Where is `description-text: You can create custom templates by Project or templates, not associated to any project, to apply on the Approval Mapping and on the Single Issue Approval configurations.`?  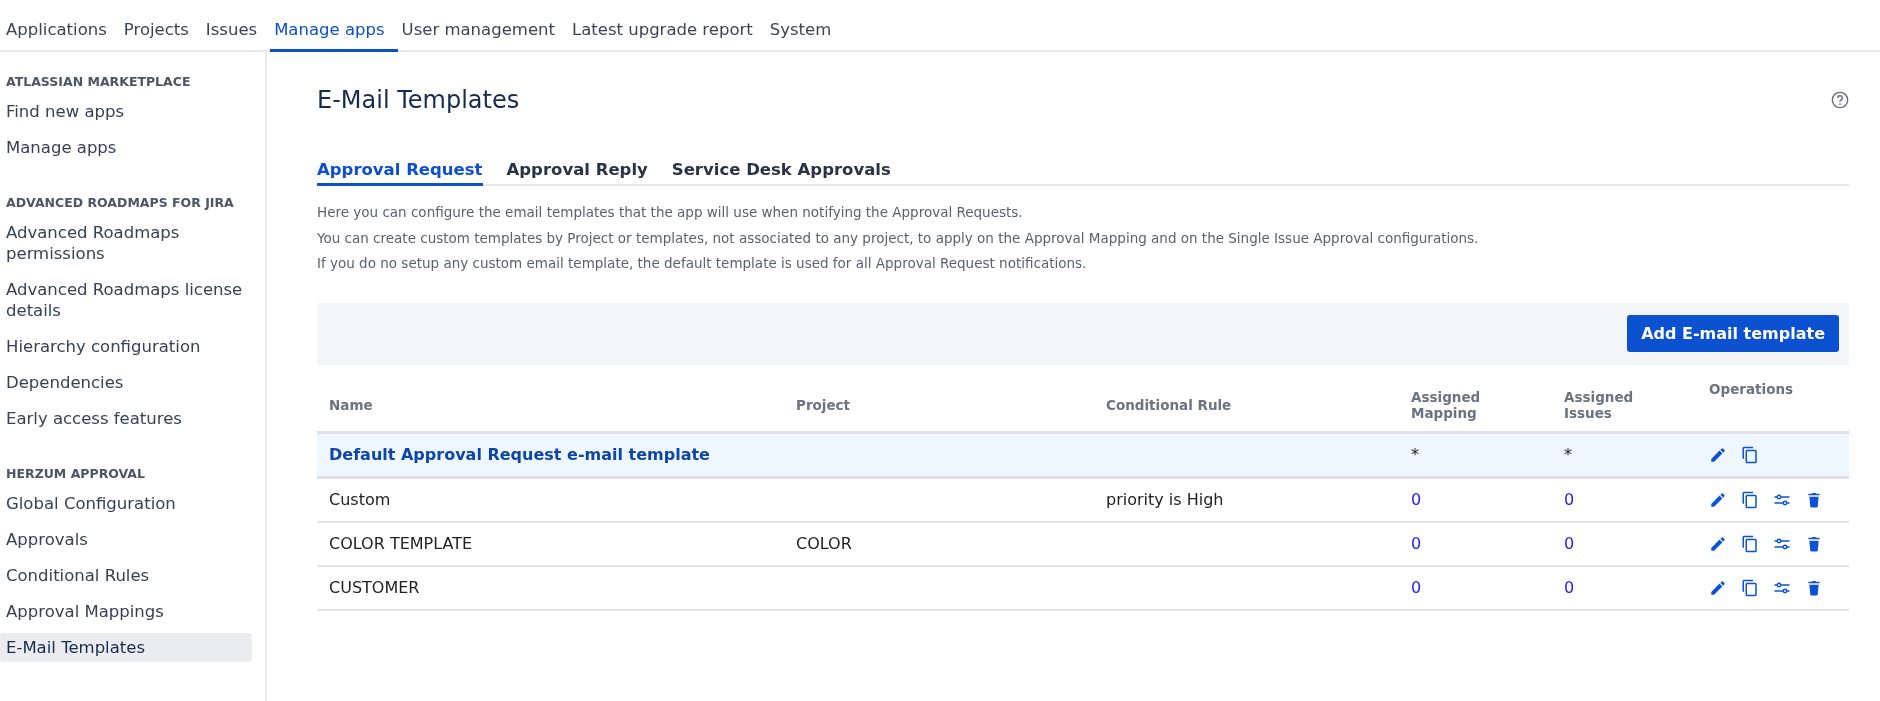 description-text: You can create custom templates by Project or templates, not associated to any project, to apply on the Approval Mapping and on the Single Issue Approval configurations. is located at coordinates (898, 238).